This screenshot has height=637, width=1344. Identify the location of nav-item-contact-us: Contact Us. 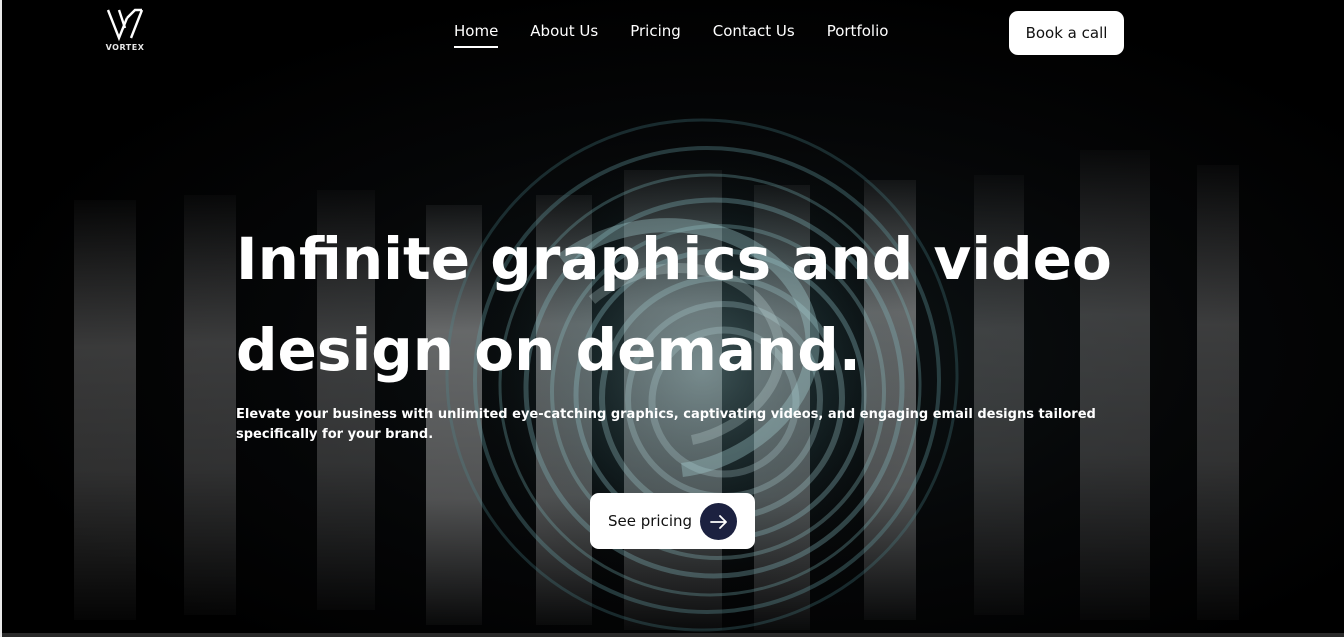
(754, 34).